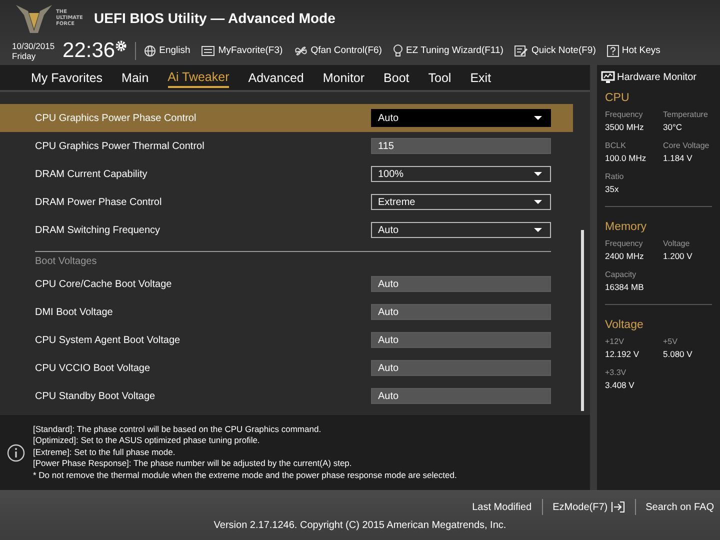 This screenshot has height=540, width=720. Describe the element at coordinates (588, 507) in the screenshot. I see `footer-link: EzMode(F7)` at that location.